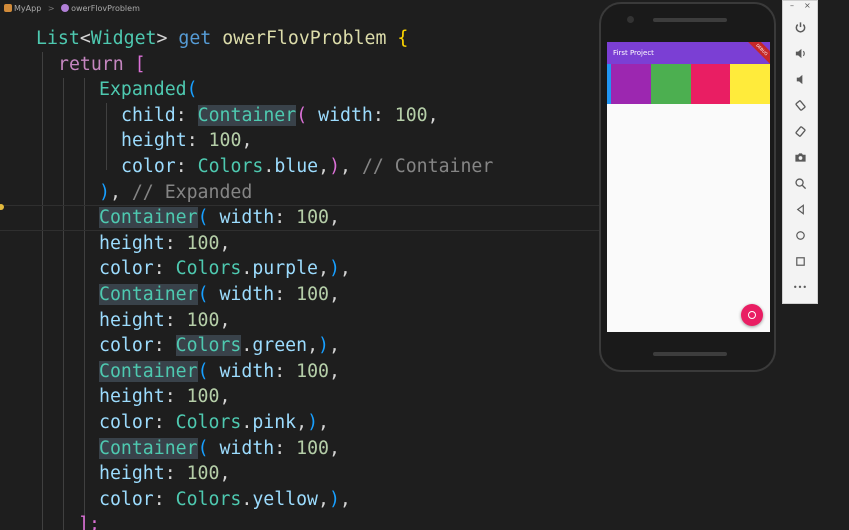 The image size is (849, 530). What do you see at coordinates (690, 20) in the screenshot?
I see `earpiece` at bounding box center [690, 20].